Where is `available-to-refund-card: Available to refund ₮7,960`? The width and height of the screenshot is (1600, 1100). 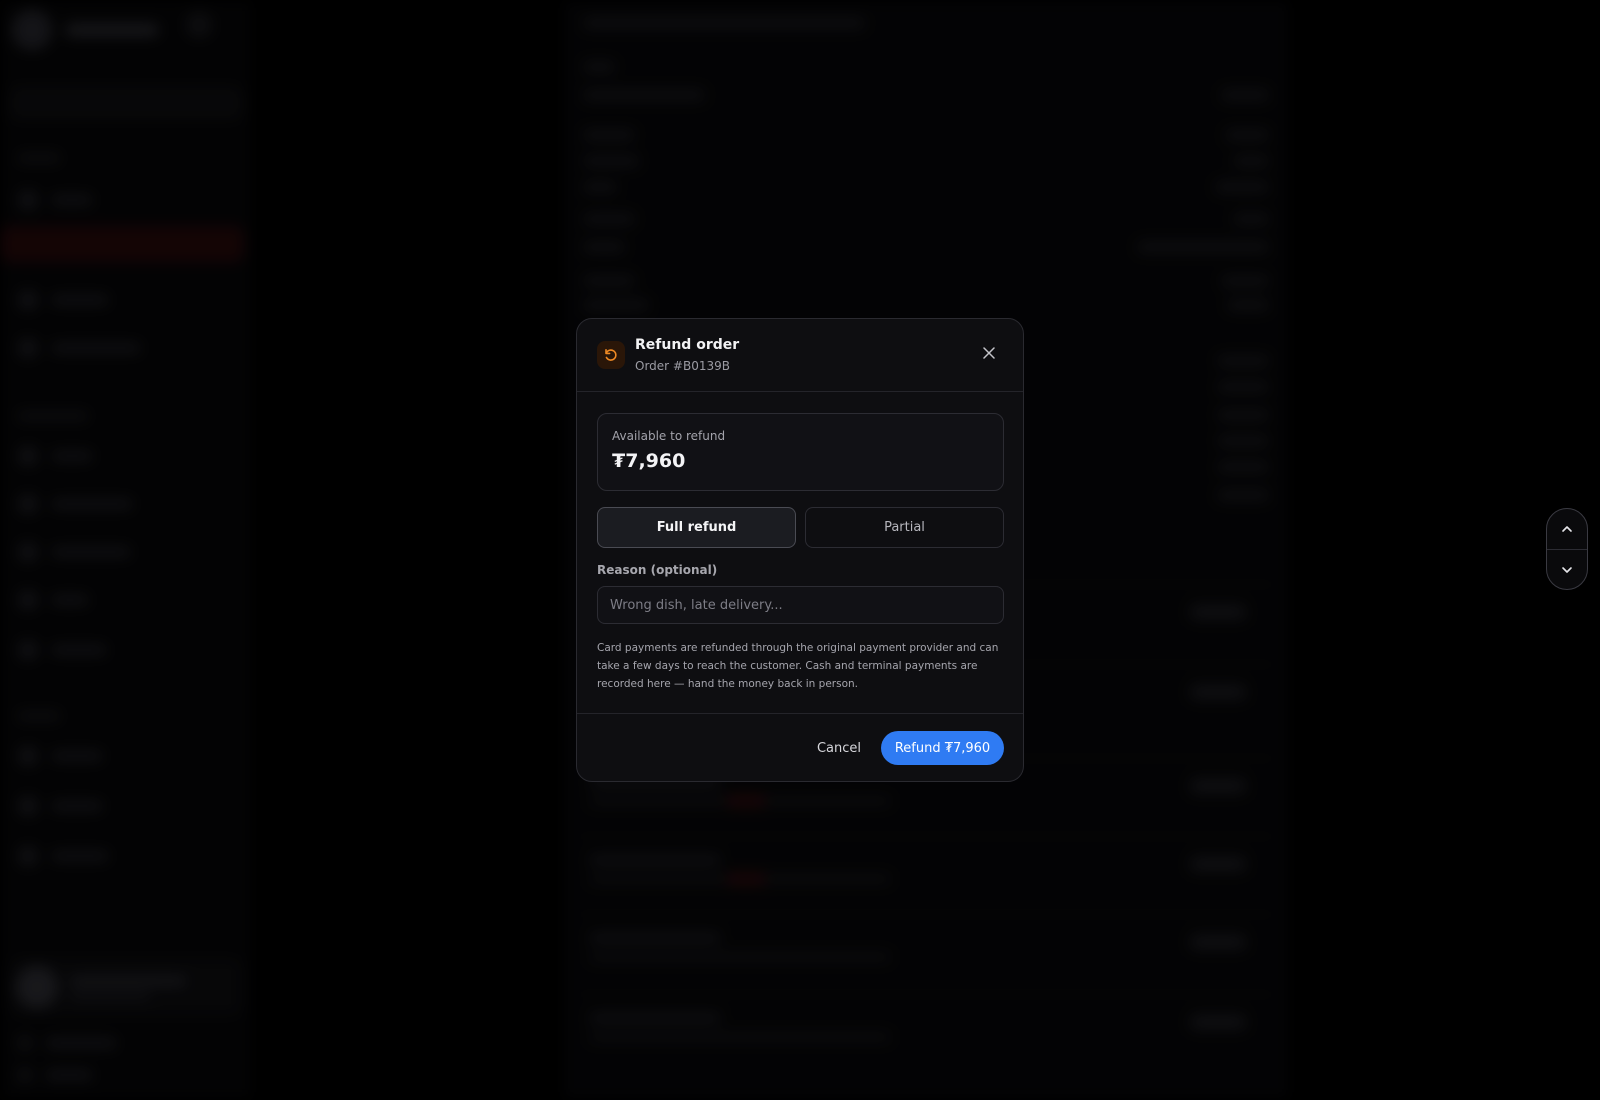 available-to-refund-card: Available to refund ₮7,960 is located at coordinates (800, 452).